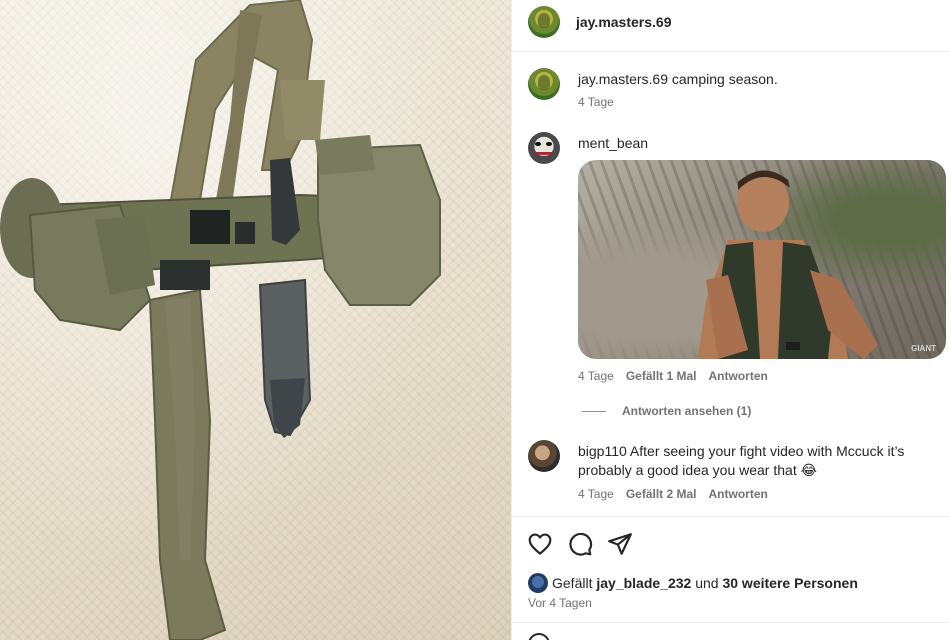 The width and height of the screenshot is (949, 640). Describe the element at coordinates (707, 583) in the screenshot. I see `likes-connector: und` at that location.